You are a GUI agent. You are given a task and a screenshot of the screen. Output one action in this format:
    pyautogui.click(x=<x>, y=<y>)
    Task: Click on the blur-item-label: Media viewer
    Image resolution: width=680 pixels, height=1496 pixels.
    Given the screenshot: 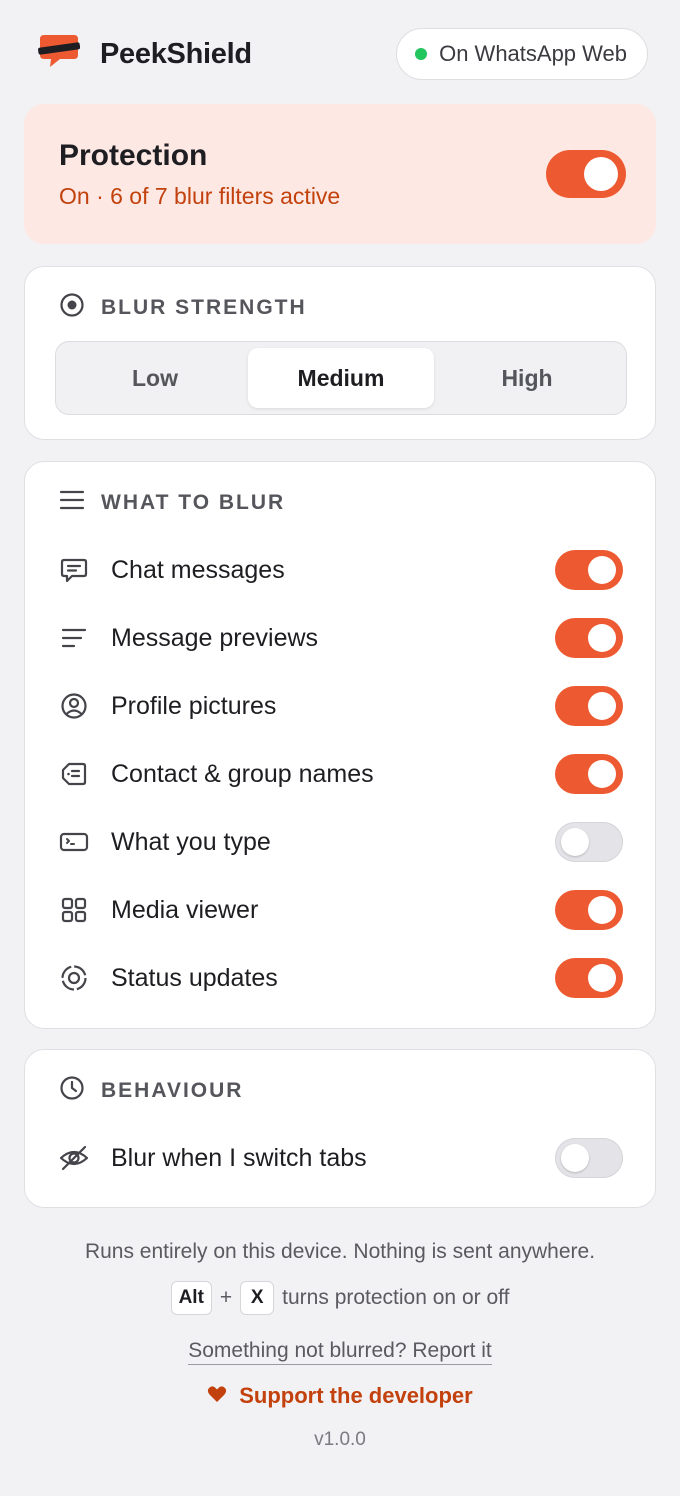 What is the action you would take?
    pyautogui.click(x=185, y=909)
    